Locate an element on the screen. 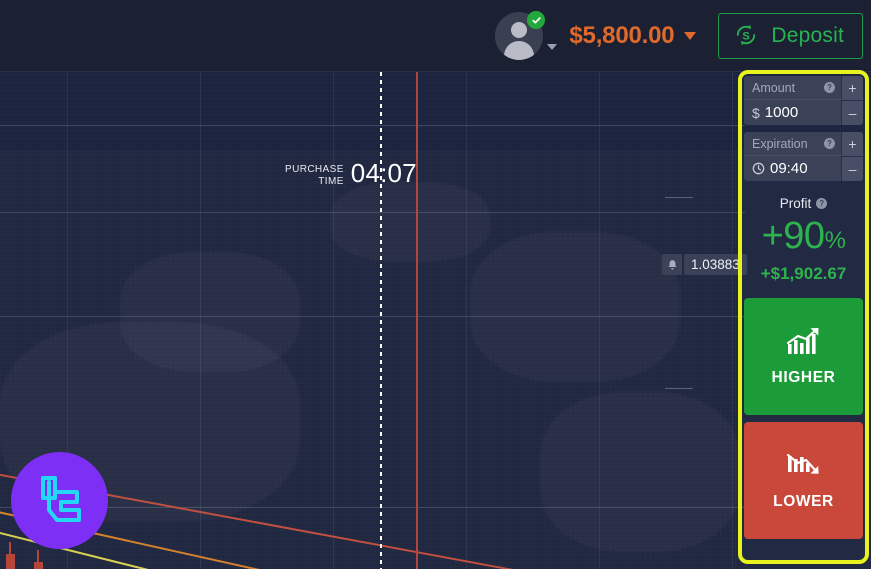 This screenshot has width=871, height=569. expiration-field-main: Expiration ? is located at coordinates (792, 156).